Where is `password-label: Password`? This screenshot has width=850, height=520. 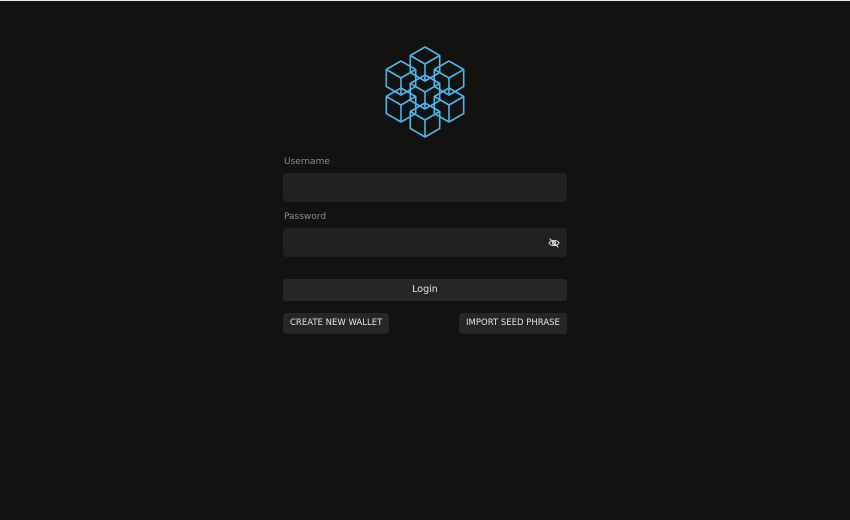 password-label: Password is located at coordinates (305, 217).